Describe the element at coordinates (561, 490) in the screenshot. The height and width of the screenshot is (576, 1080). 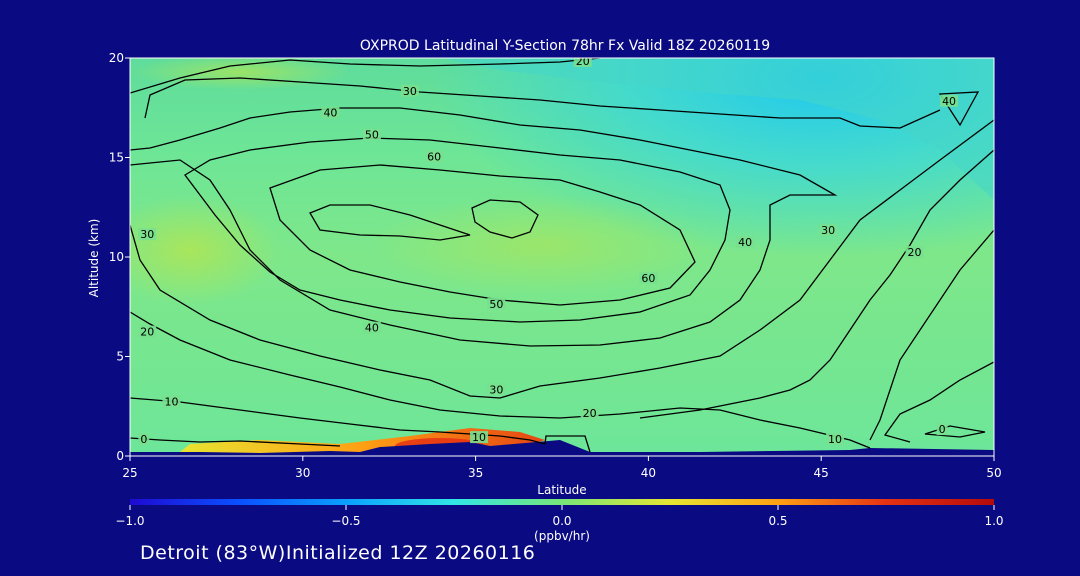
I see `x-axis-label: Latitude` at that location.